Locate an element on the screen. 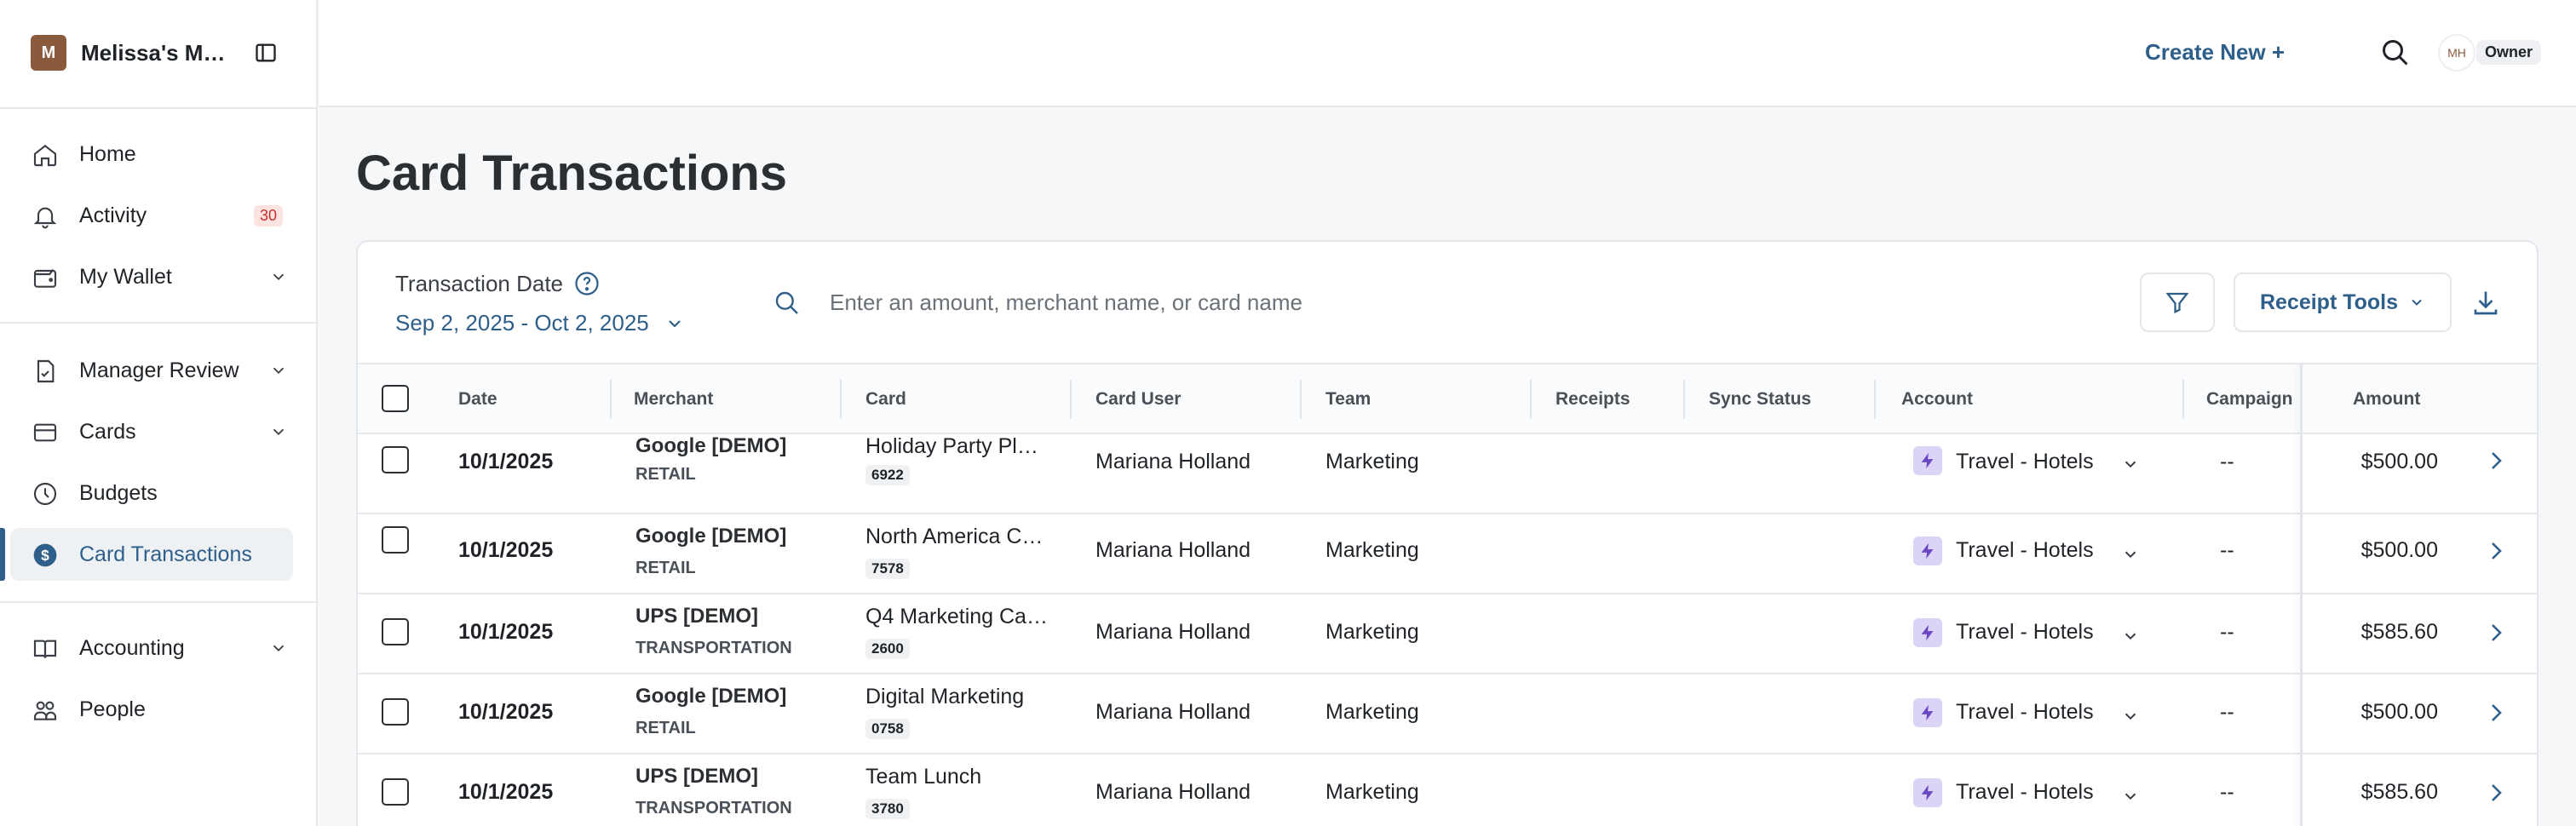 This screenshot has width=2576, height=826. column-header-amount: Amount is located at coordinates (2387, 399).